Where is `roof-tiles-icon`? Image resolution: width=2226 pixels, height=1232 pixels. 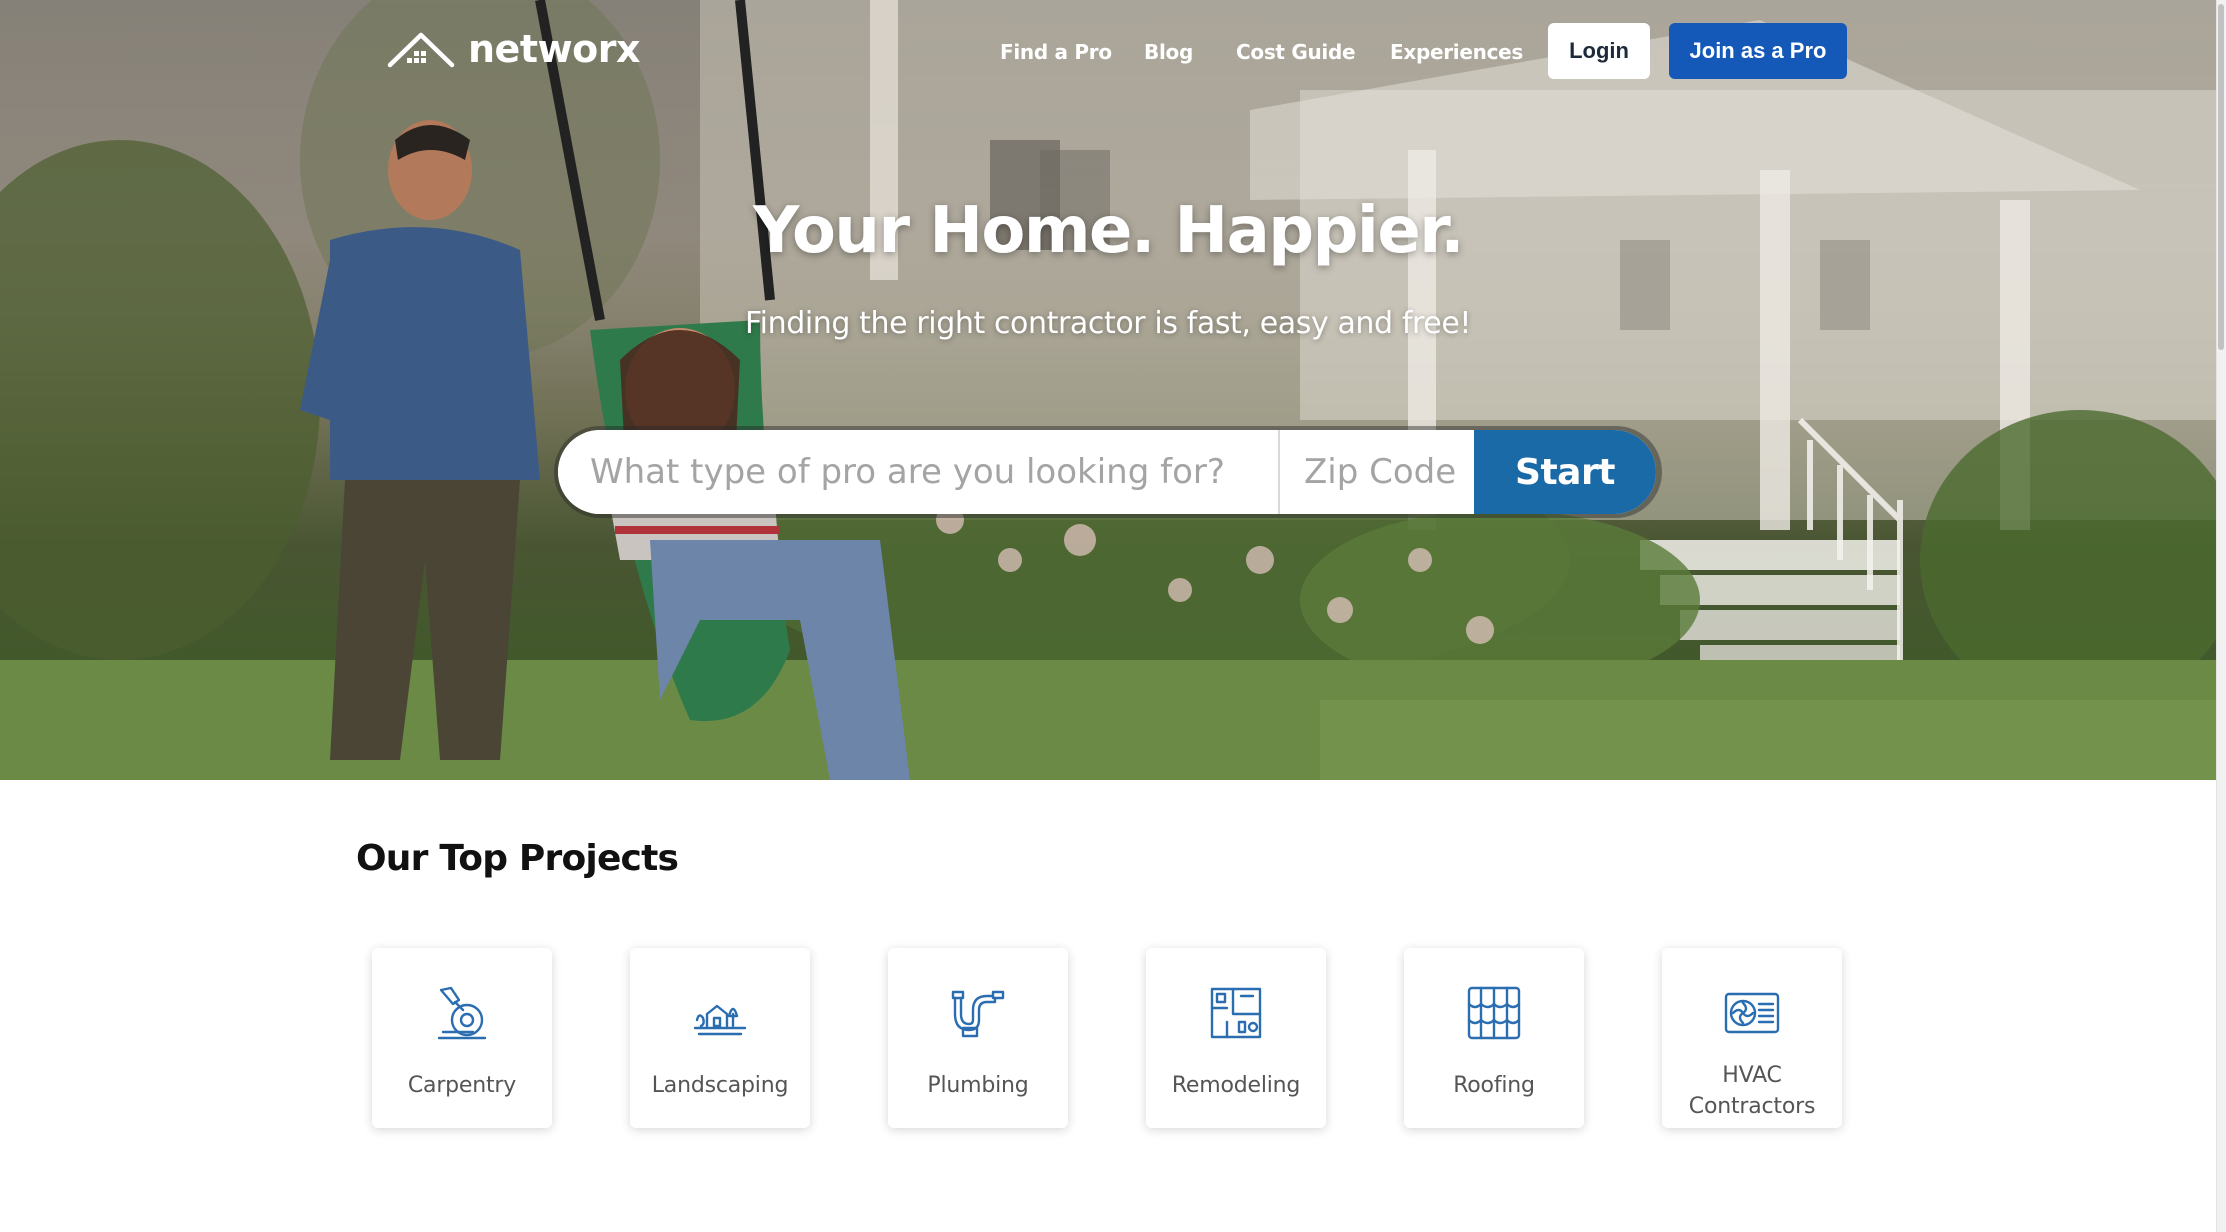
roof-tiles-icon is located at coordinates (1494, 1013).